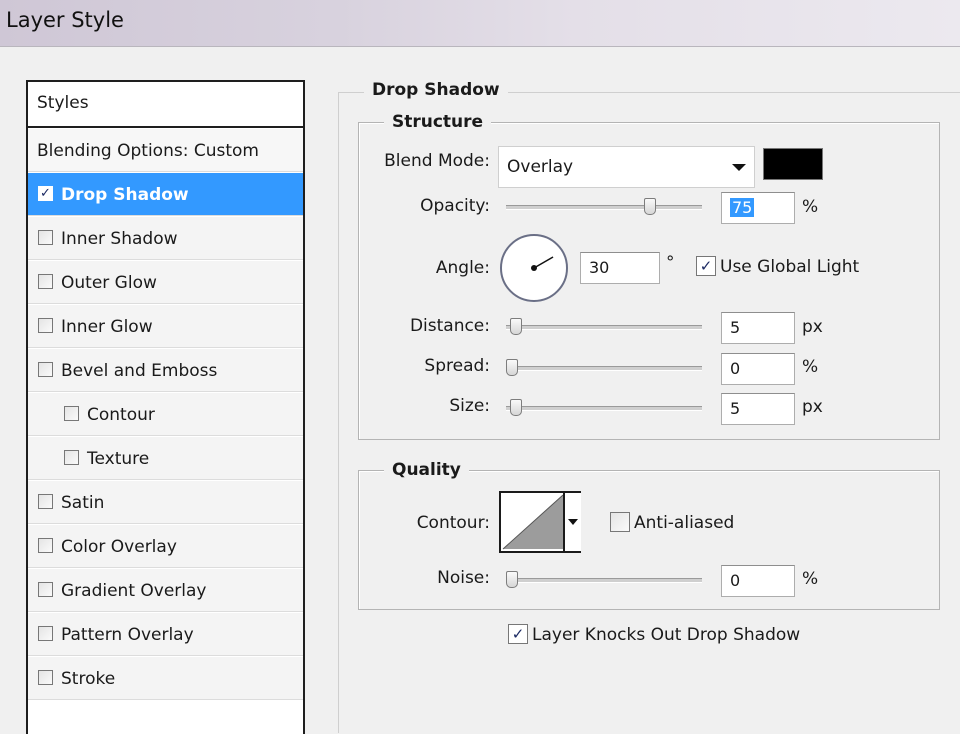  Describe the element at coordinates (436, 90) in the screenshot. I see `drop-shadow-title: Drop Shadow` at that location.